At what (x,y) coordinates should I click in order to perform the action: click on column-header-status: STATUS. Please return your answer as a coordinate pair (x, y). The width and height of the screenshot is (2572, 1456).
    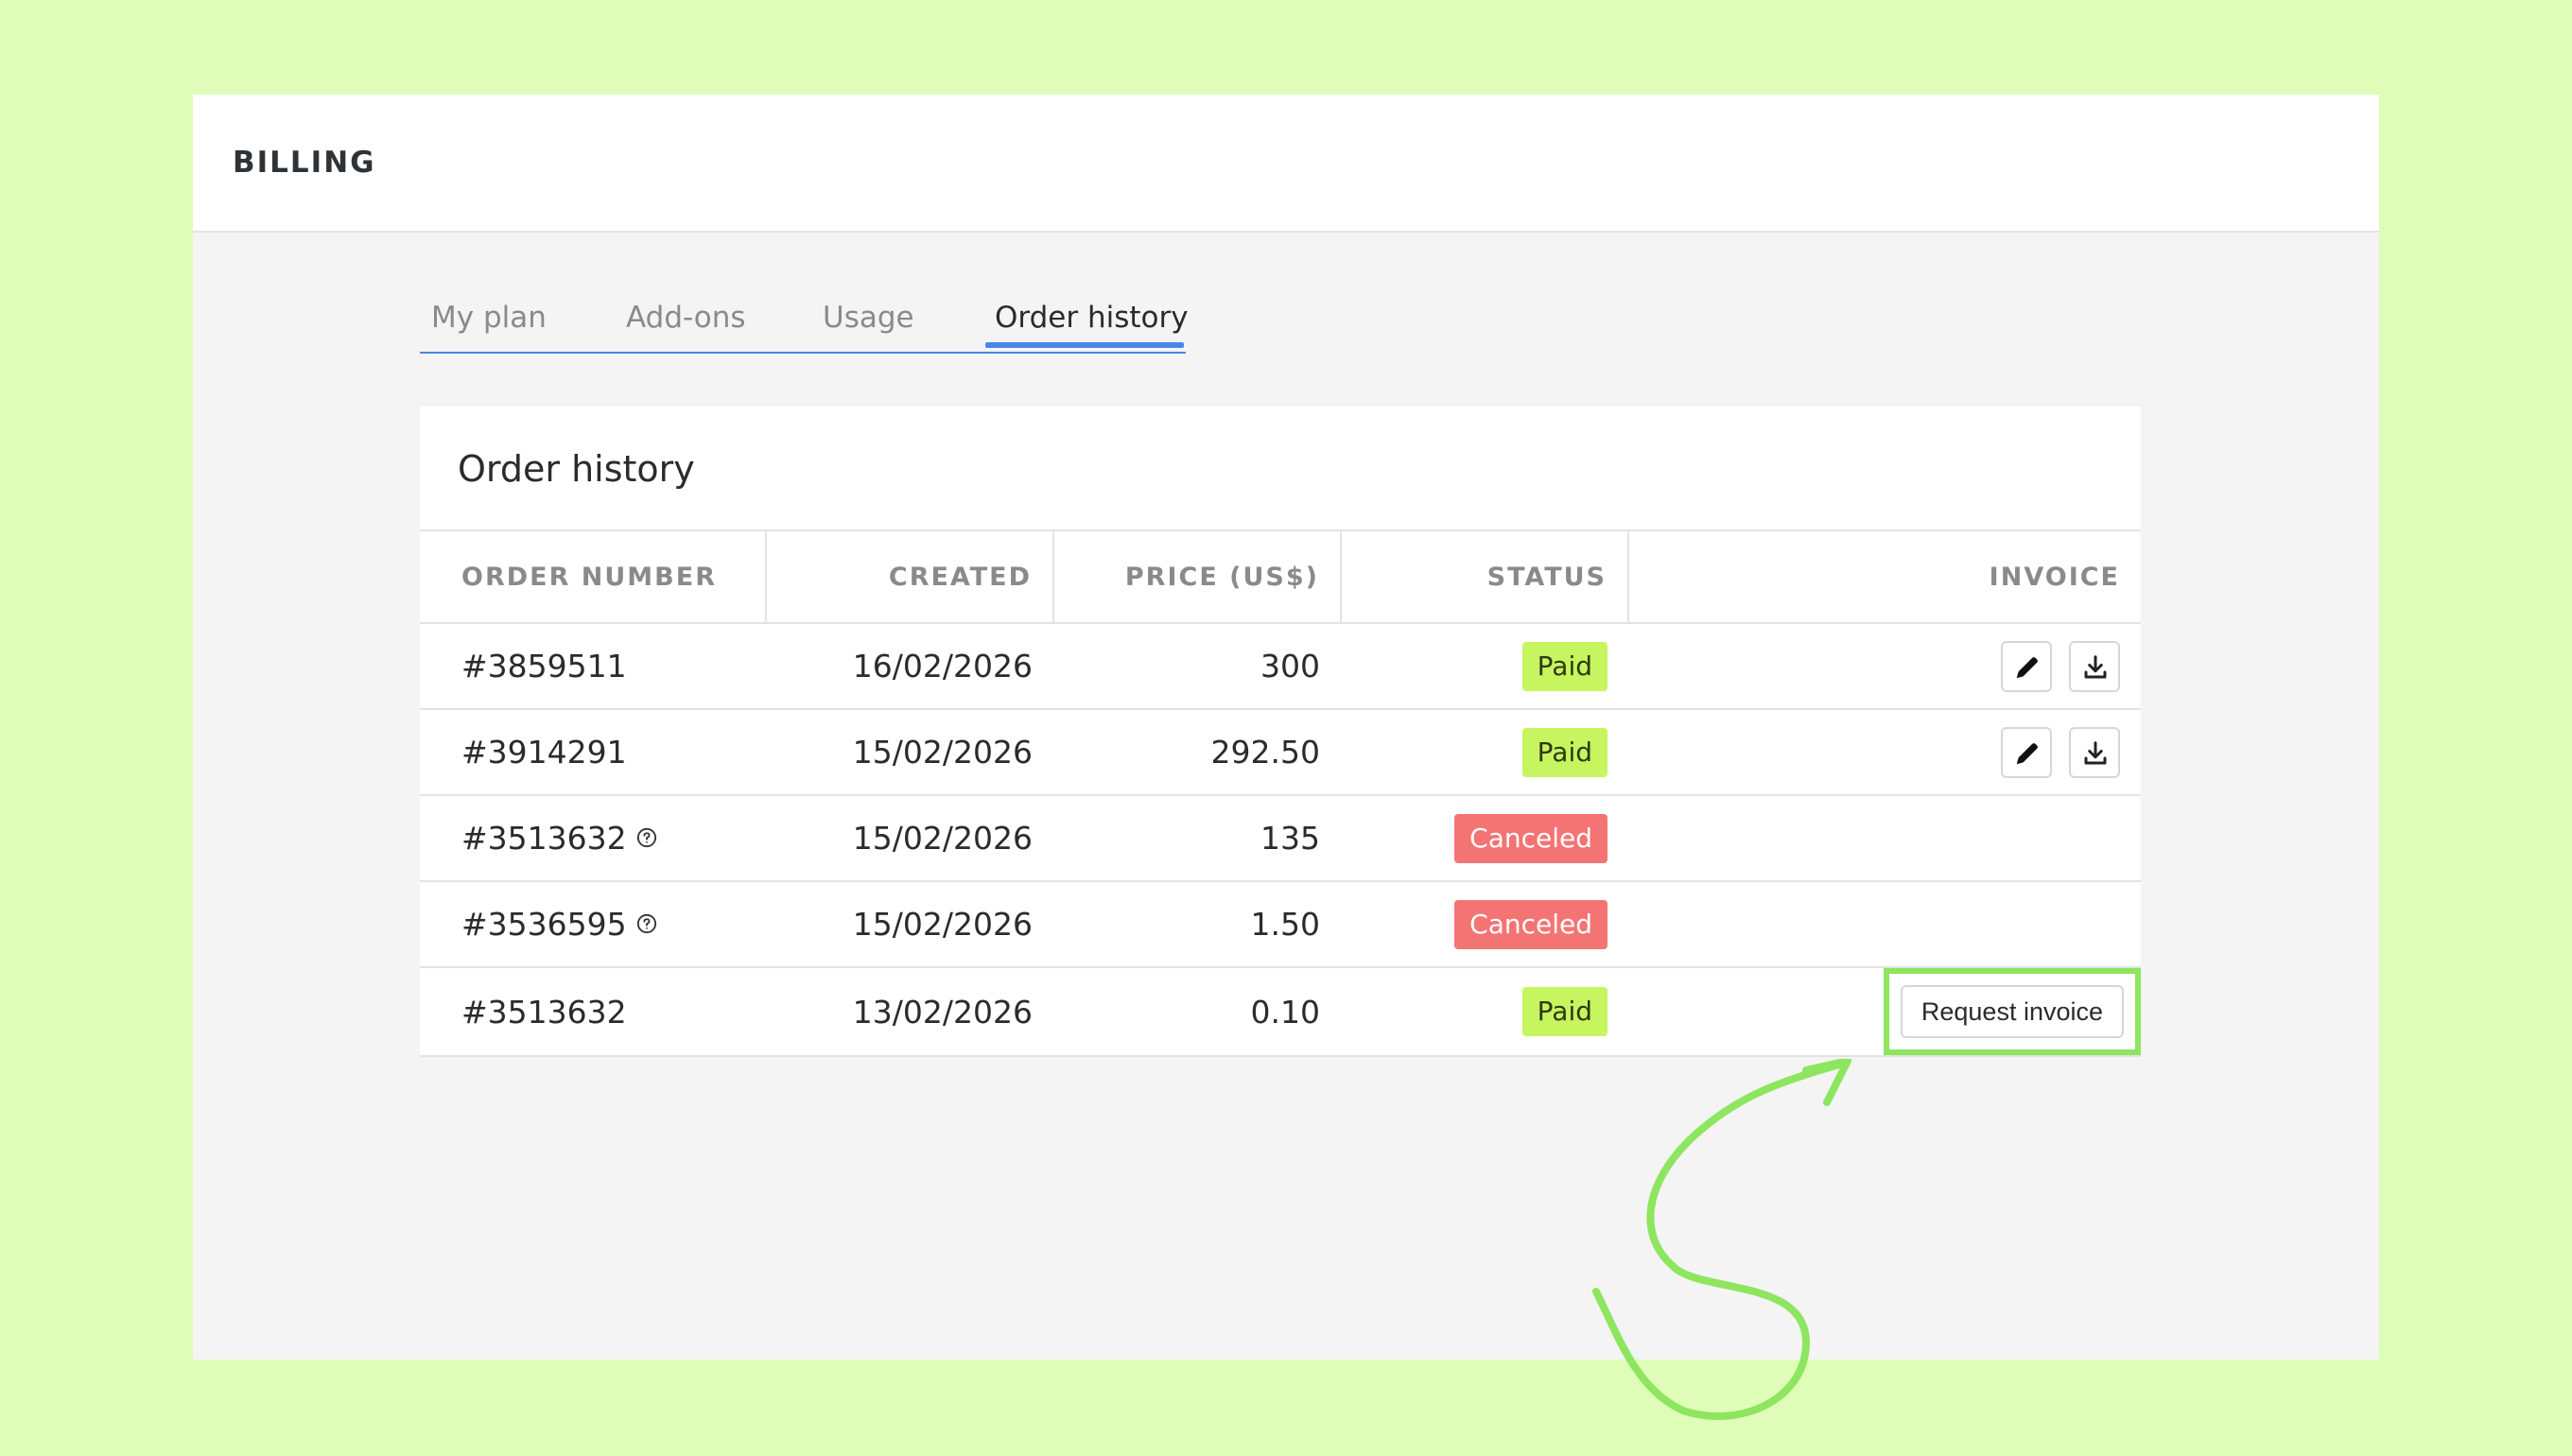
    Looking at the image, I should click on (1484, 576).